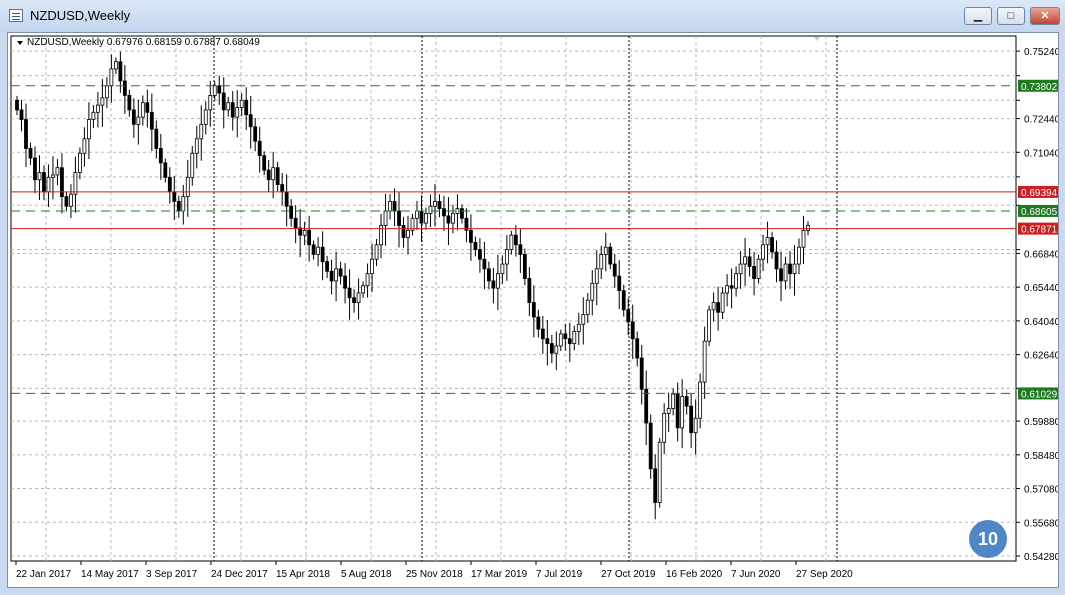 This screenshot has width=1065, height=595. Describe the element at coordinates (1045, 16) in the screenshot. I see `close-button: ✕` at that location.